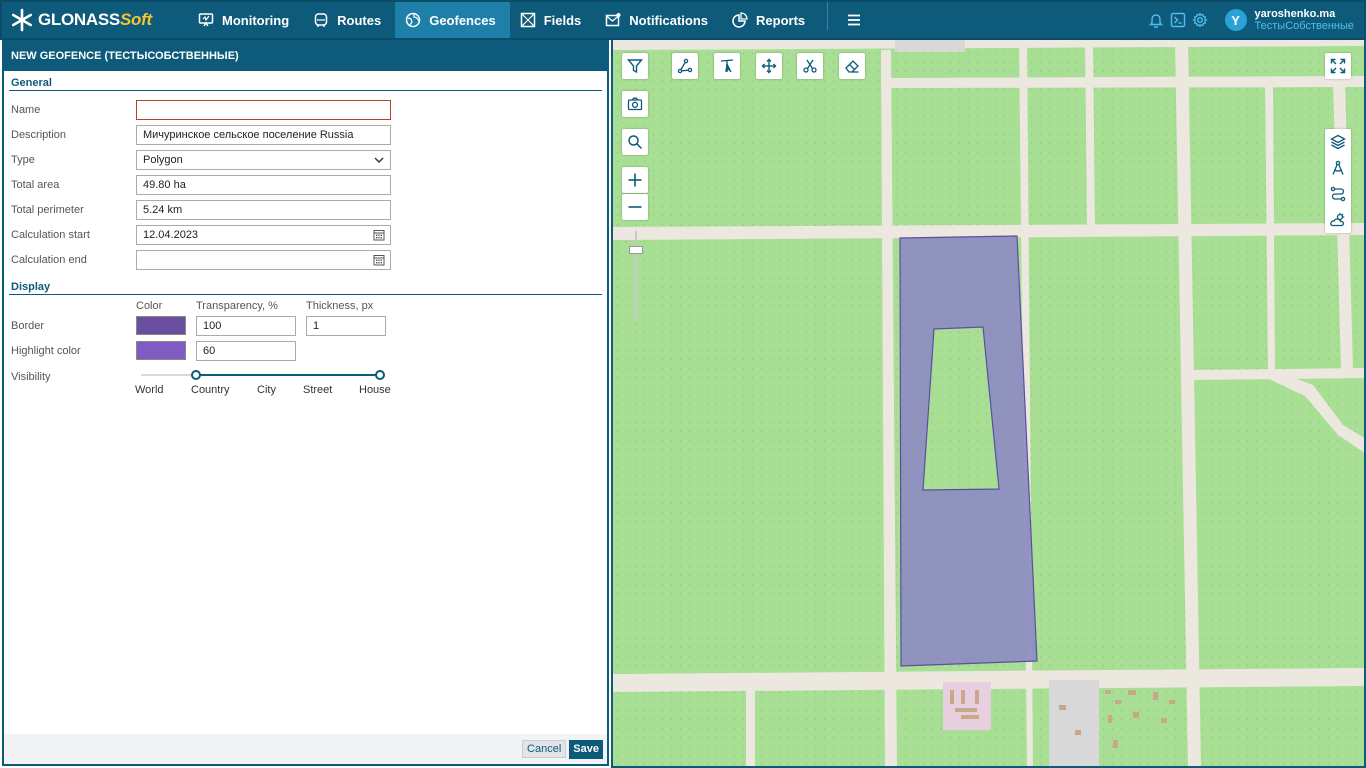 The height and width of the screenshot is (768, 1366). What do you see at coordinates (562, 20) in the screenshot?
I see `nav-fields-label: Fields` at bounding box center [562, 20].